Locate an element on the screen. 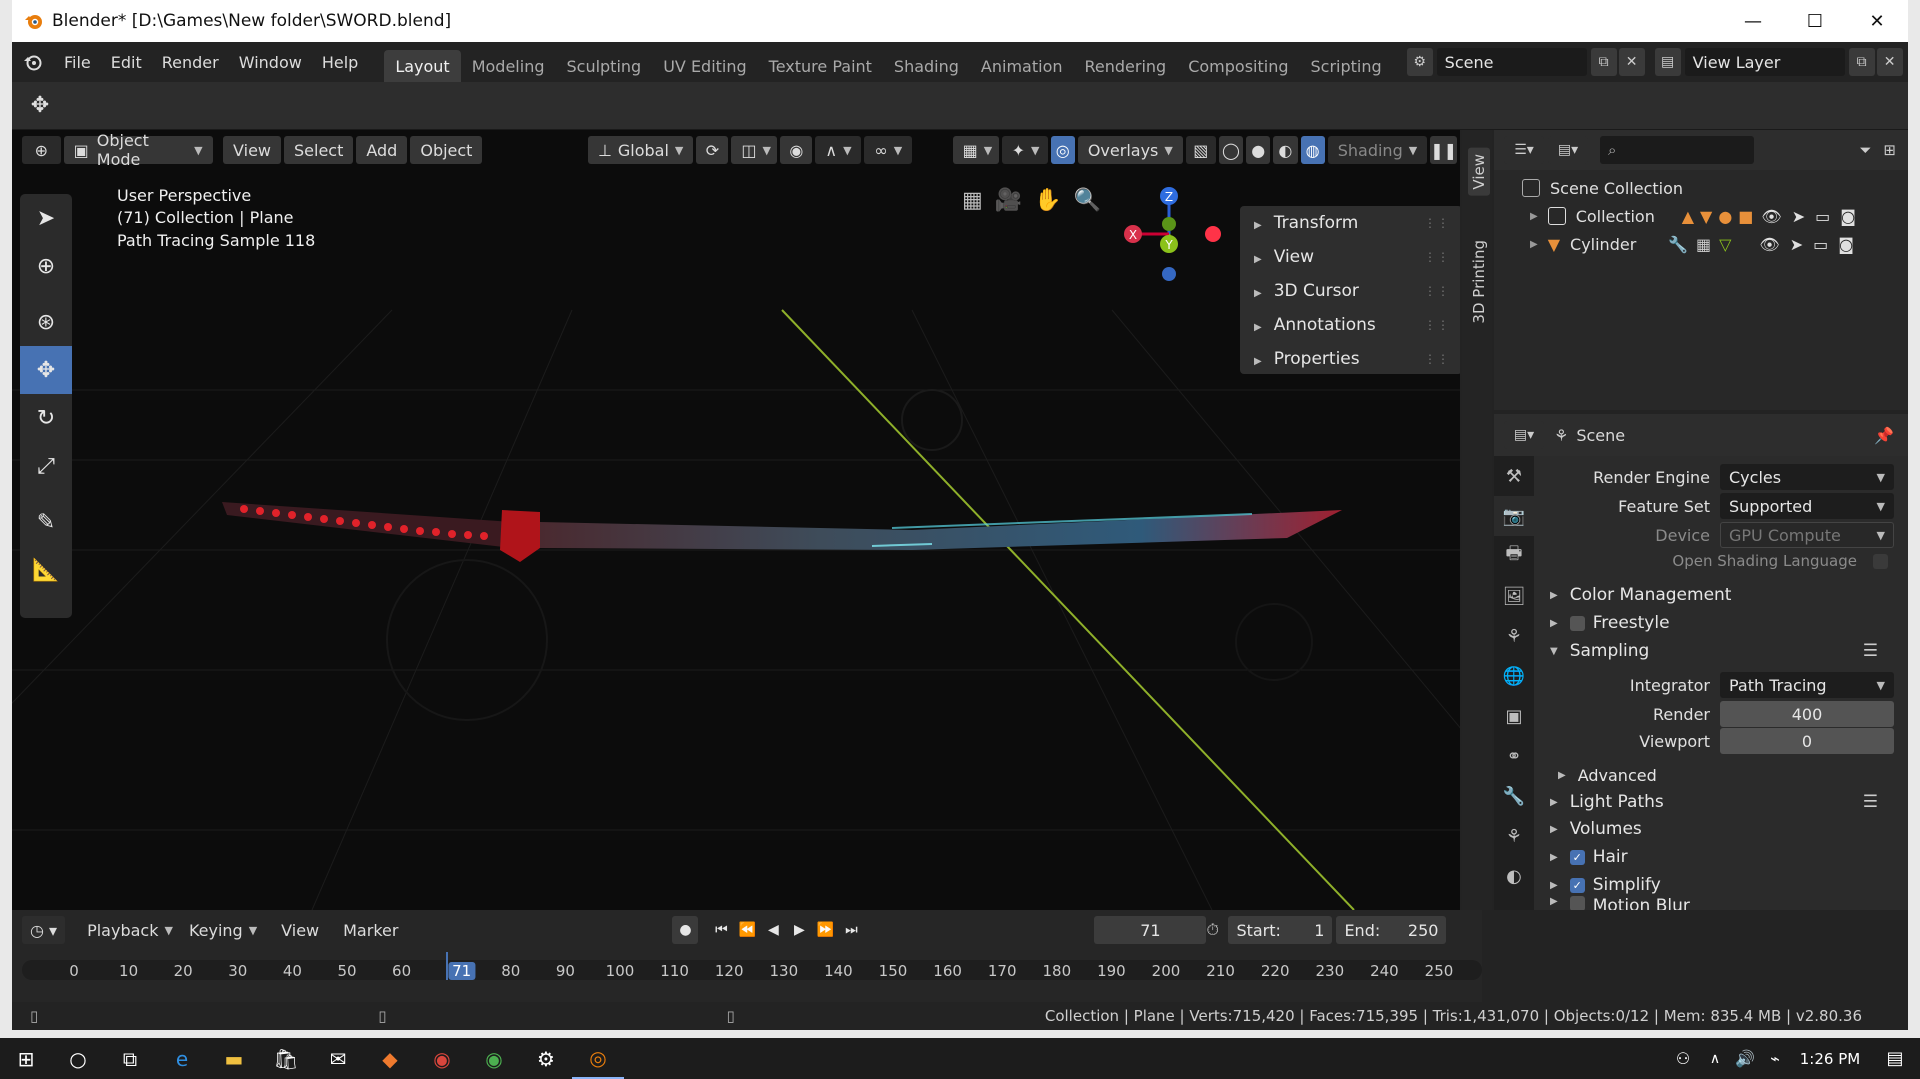 The height and width of the screenshot is (1079, 1920). proportional-edit-icon: ◉ is located at coordinates (796, 150).